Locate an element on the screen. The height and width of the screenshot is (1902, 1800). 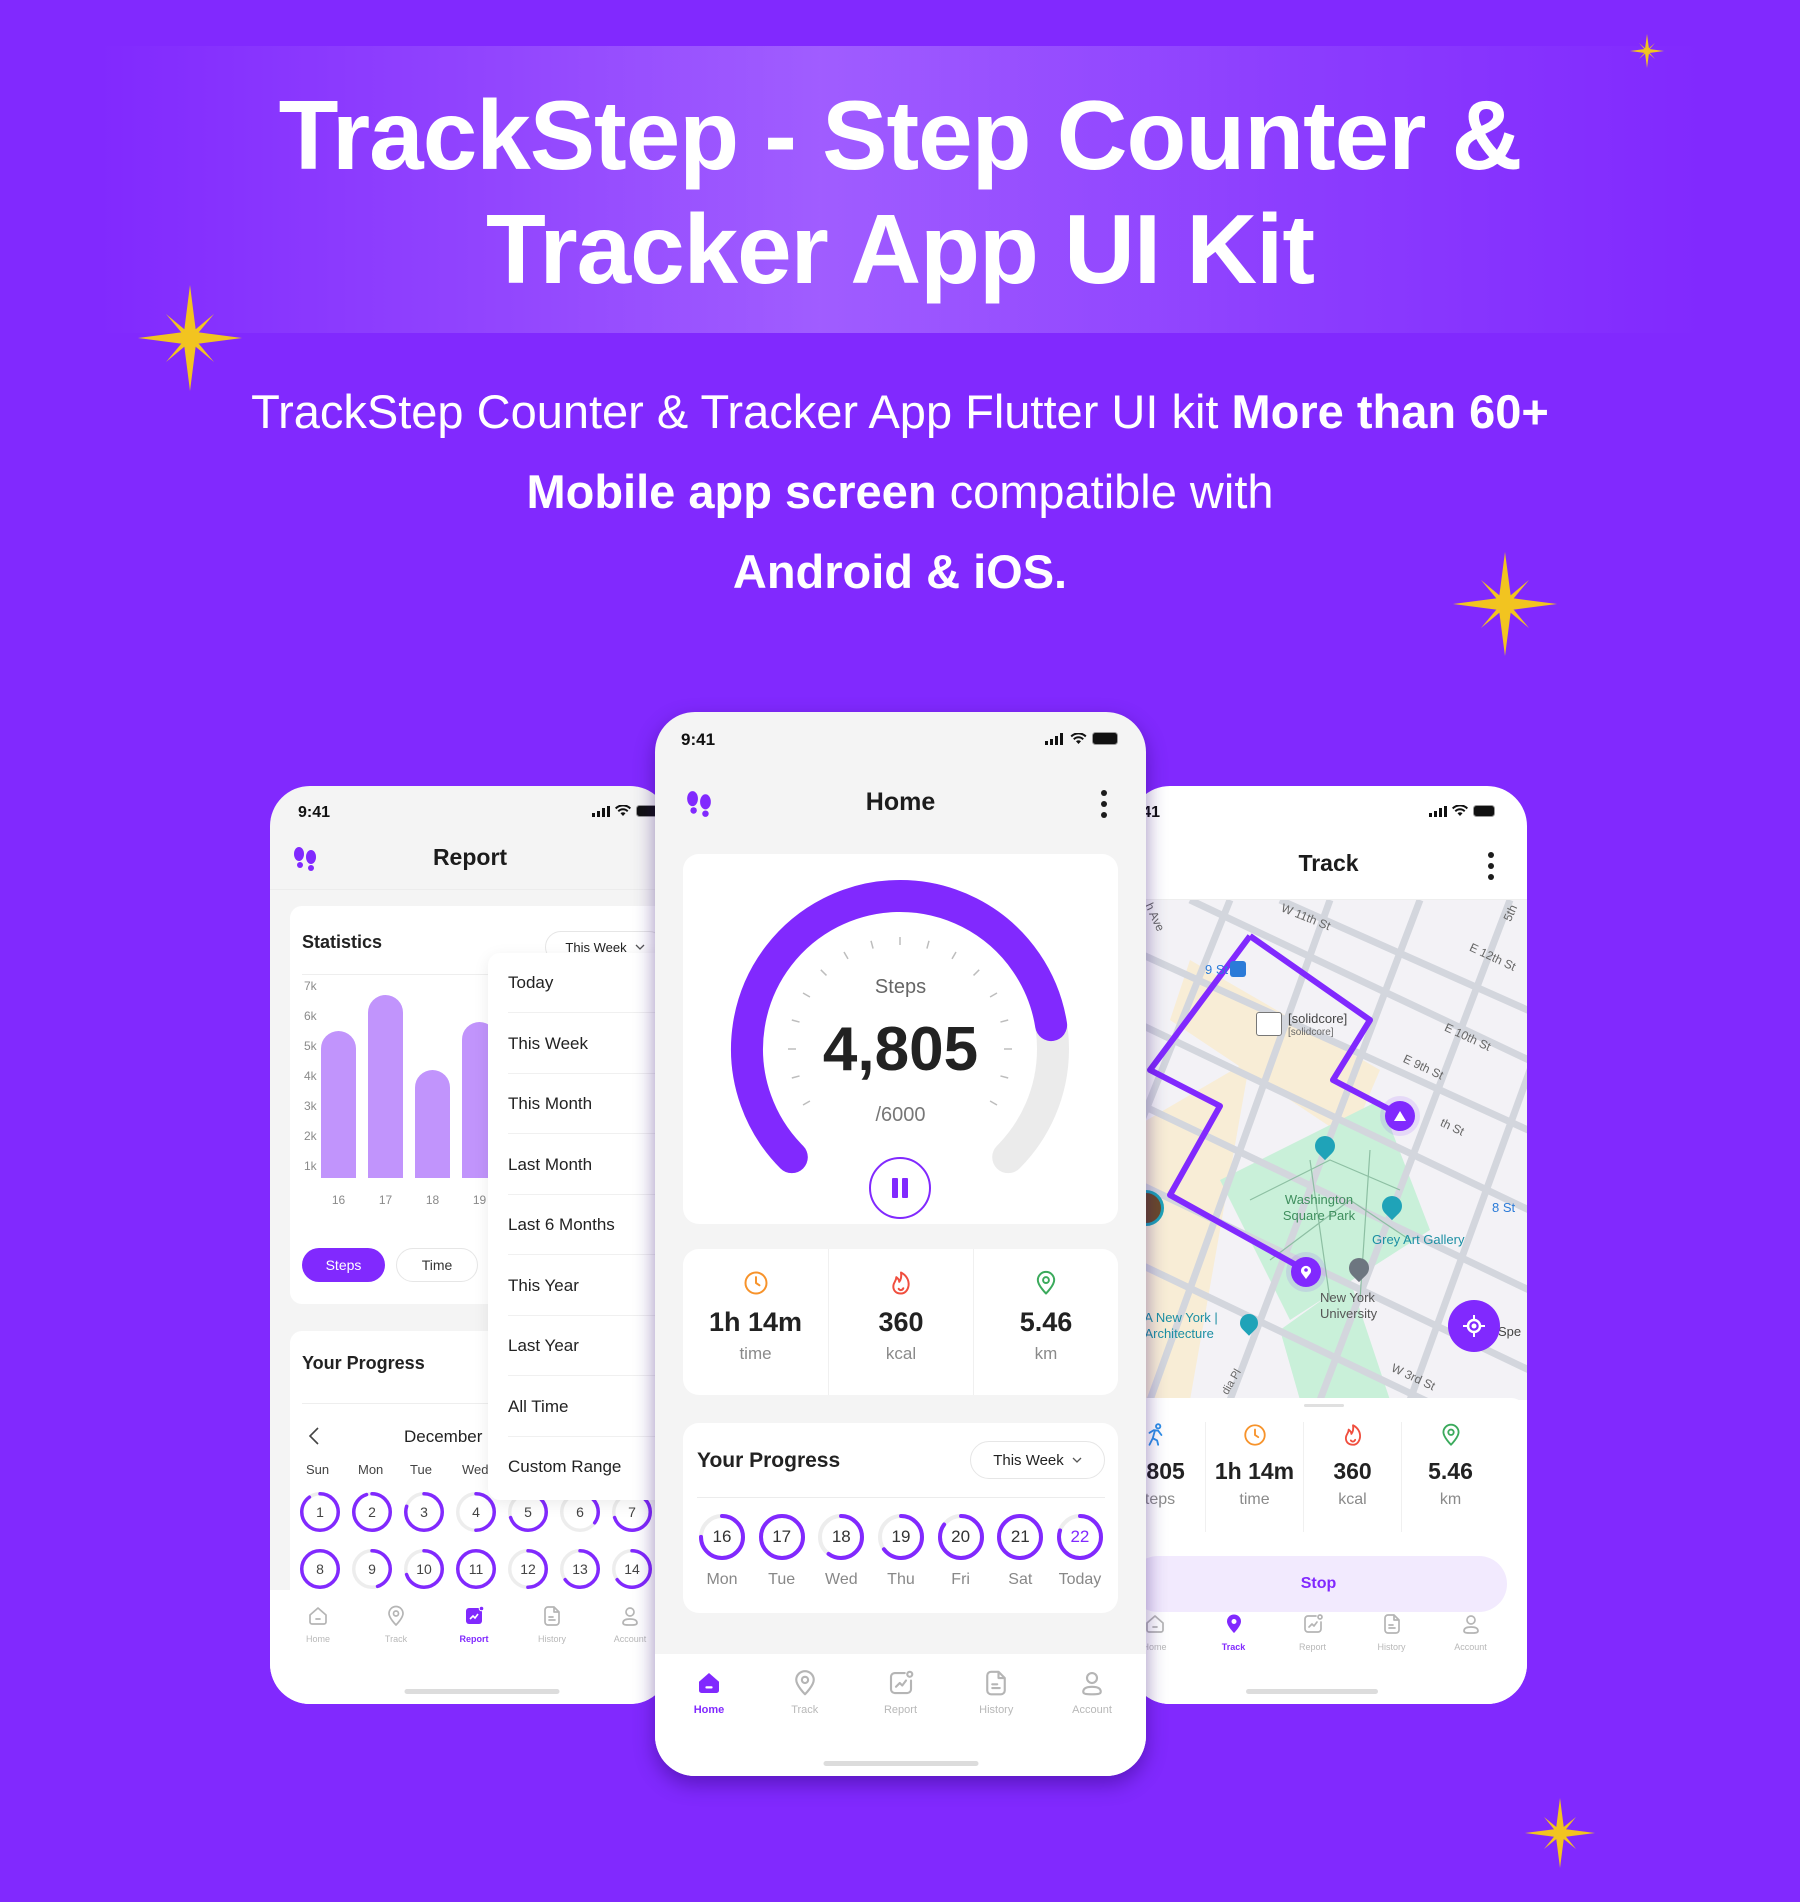
period-option-last-6-months: Last 6 Months is located at coordinates (589, 1225).